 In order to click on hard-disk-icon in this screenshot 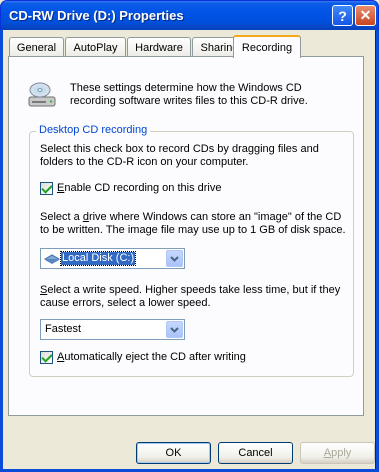, I will do `click(52, 259)`.